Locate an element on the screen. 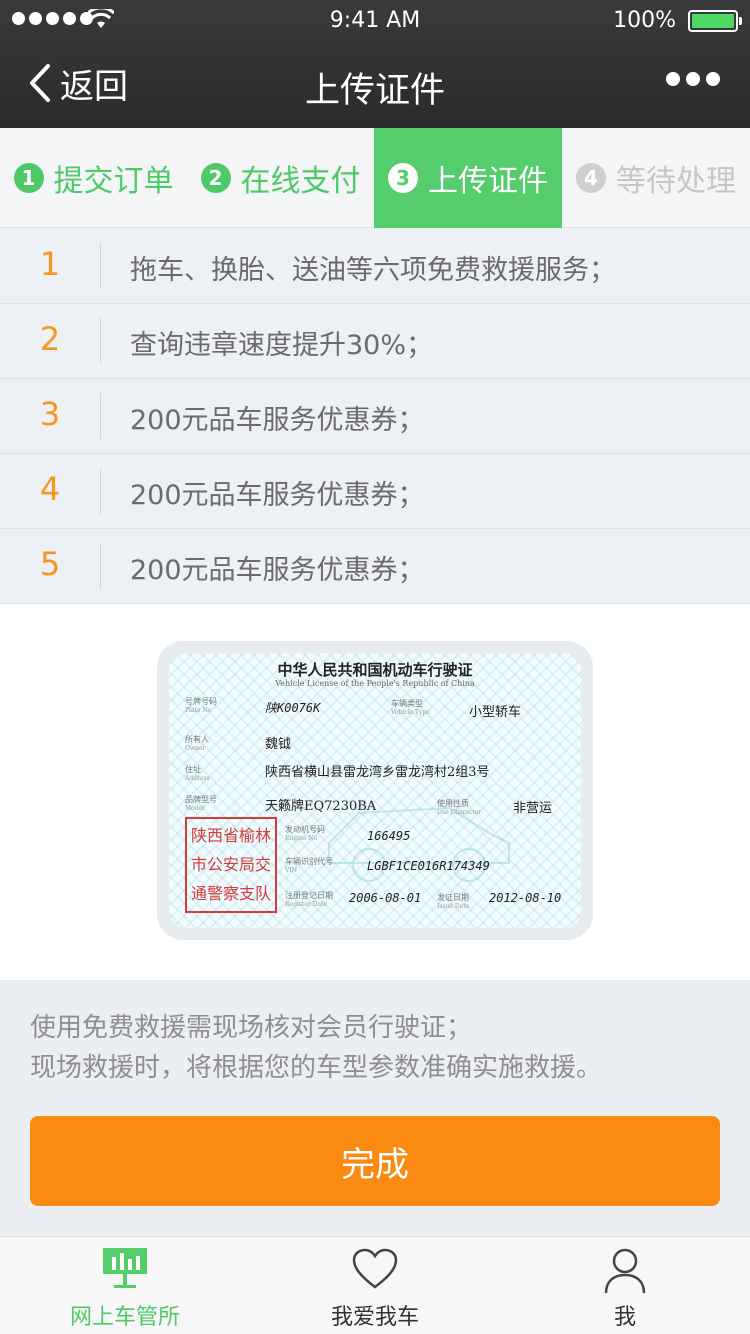 The image size is (750, 1334). use-label-en: Use Character is located at coordinates (459, 812).